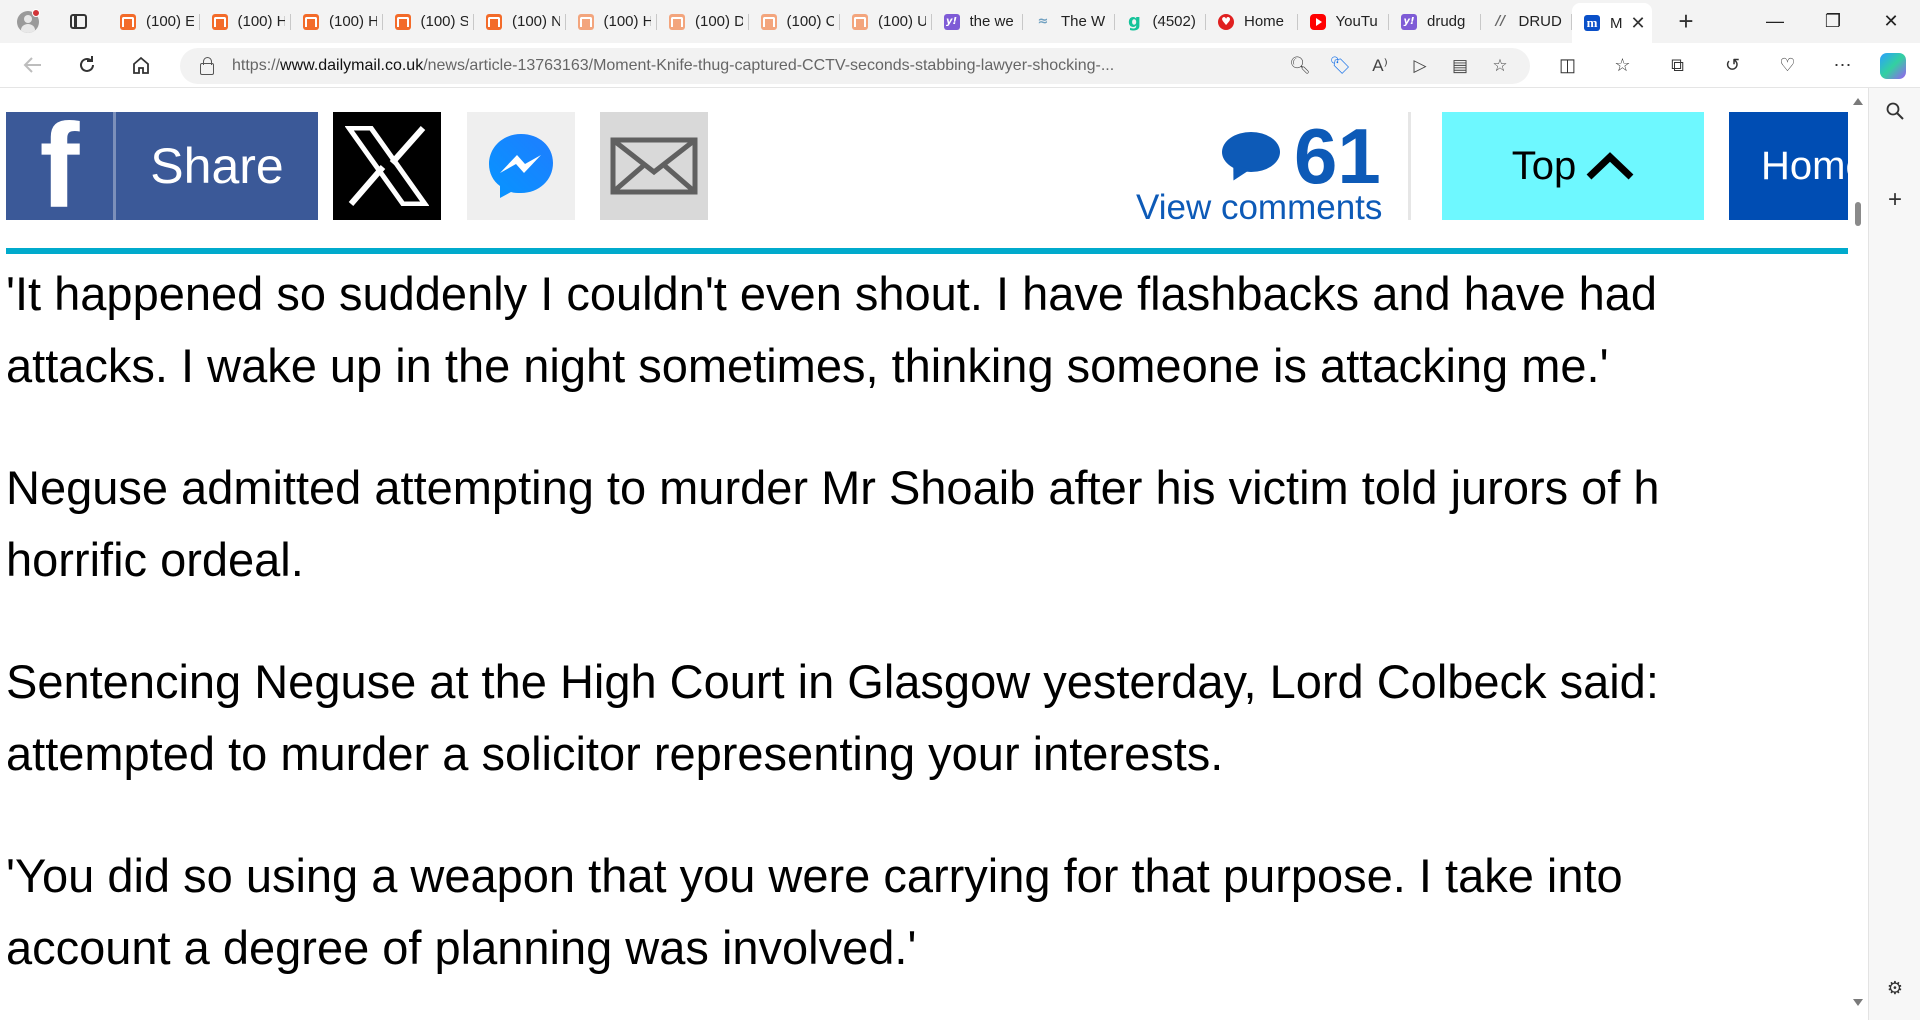 Image resolution: width=1920 pixels, height=1020 pixels. I want to click on messenger-icon, so click(521, 166).